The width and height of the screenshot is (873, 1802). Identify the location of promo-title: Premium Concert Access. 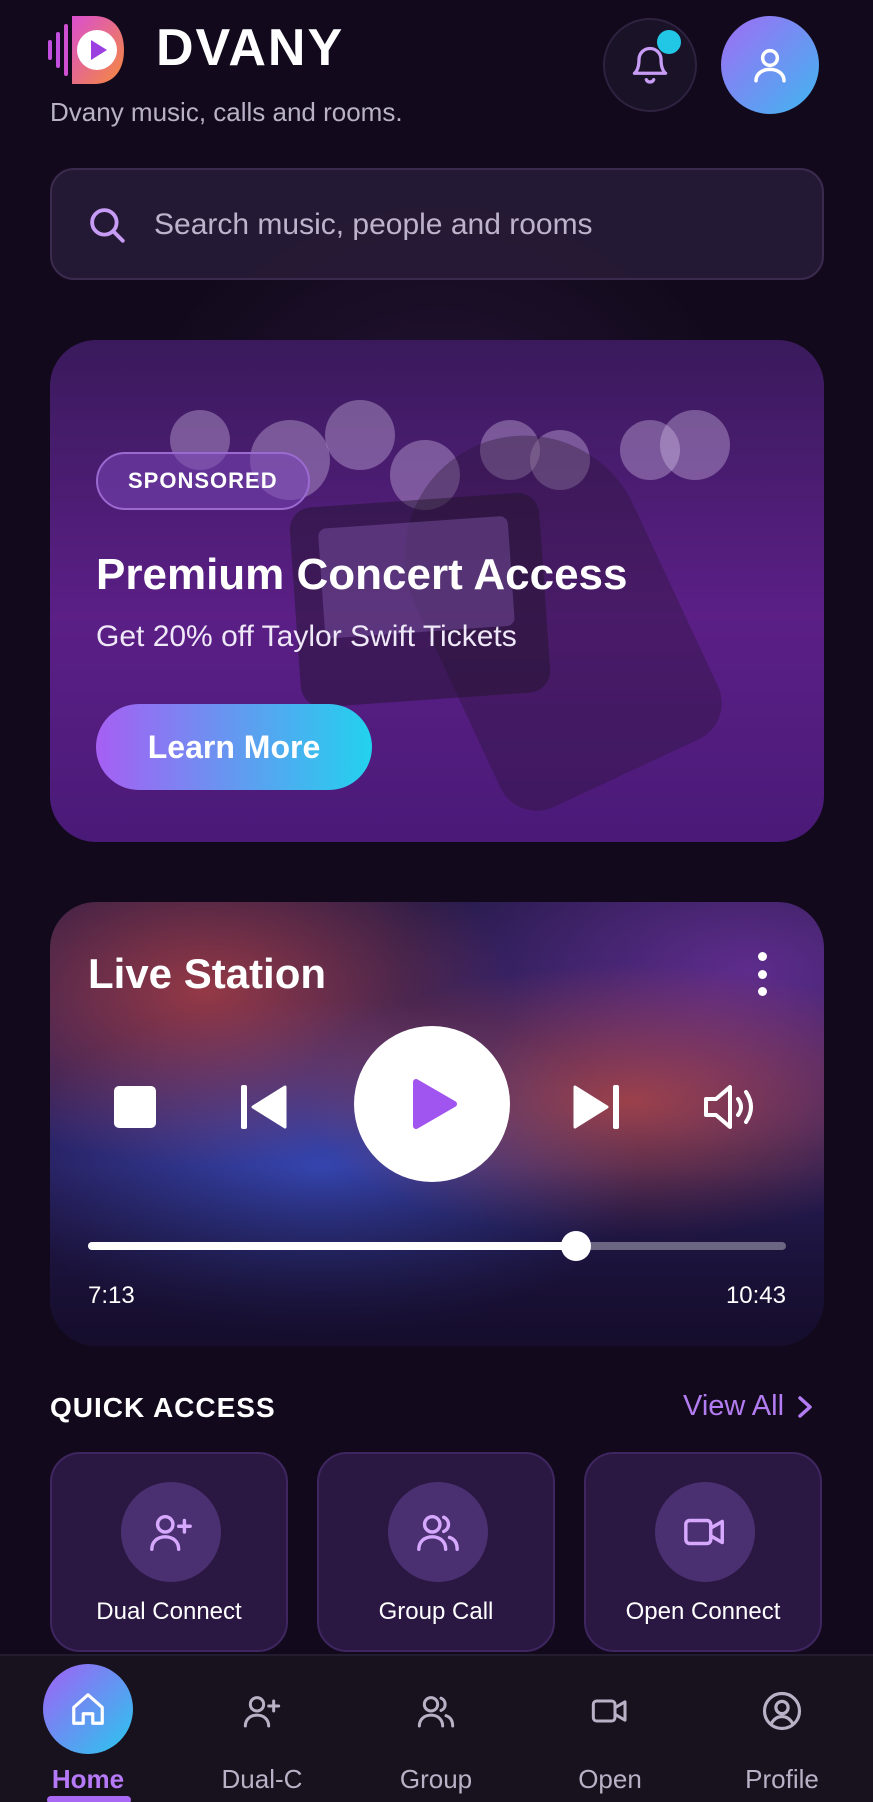
(362, 574).